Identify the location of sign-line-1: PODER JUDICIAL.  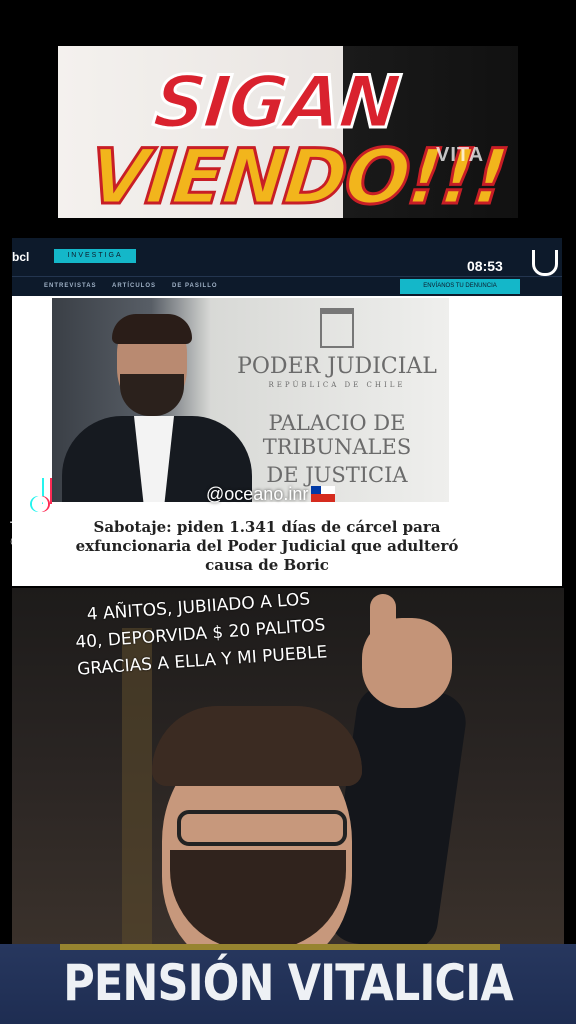
(337, 366).